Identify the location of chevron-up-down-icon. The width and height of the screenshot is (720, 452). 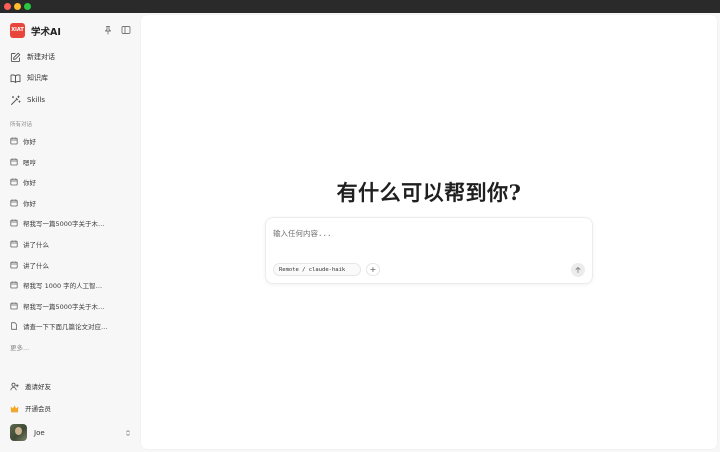
(128, 433).